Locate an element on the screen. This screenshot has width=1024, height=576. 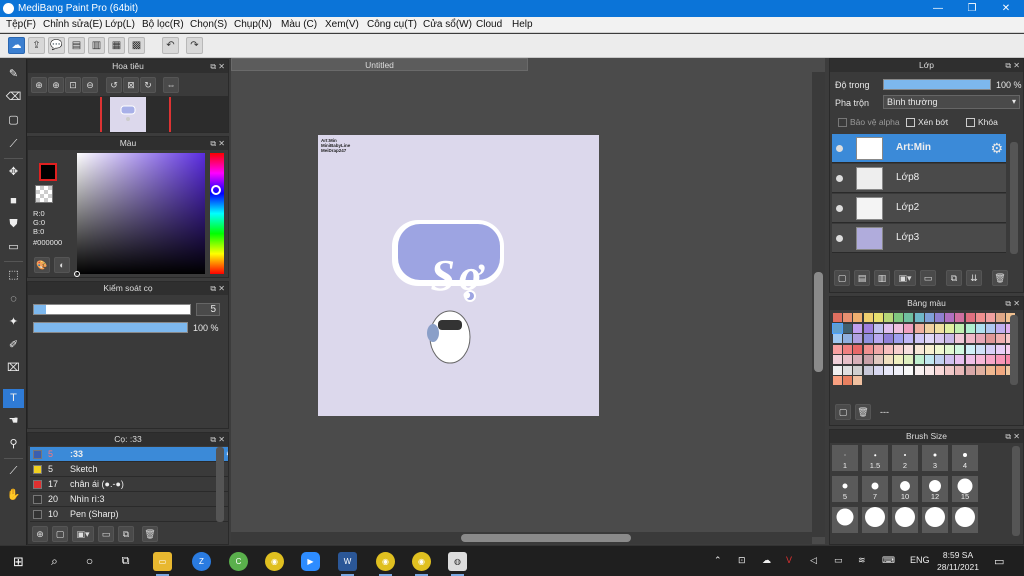
gradient-tool-icon: ▭ is located at coordinates (13, 247).